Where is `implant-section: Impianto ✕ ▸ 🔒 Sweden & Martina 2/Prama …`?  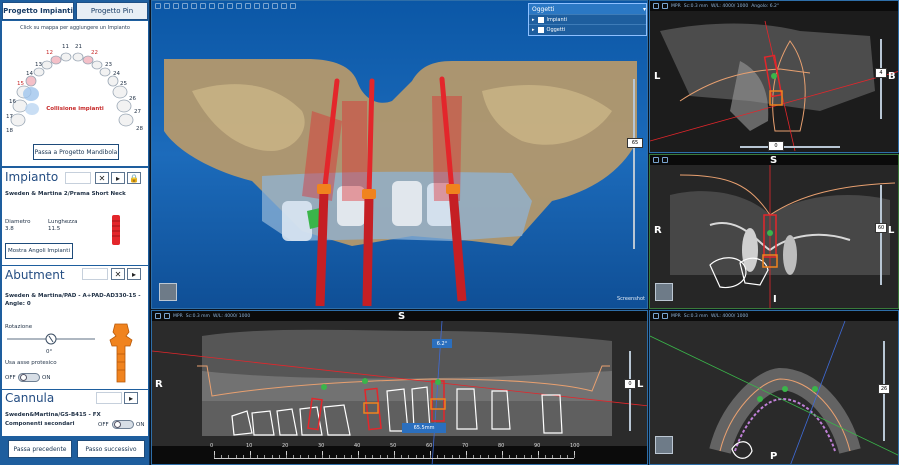 implant-section: Impianto ✕ ▸ 🔒 Sweden & Martina 2/Prama … is located at coordinates (75, 216).